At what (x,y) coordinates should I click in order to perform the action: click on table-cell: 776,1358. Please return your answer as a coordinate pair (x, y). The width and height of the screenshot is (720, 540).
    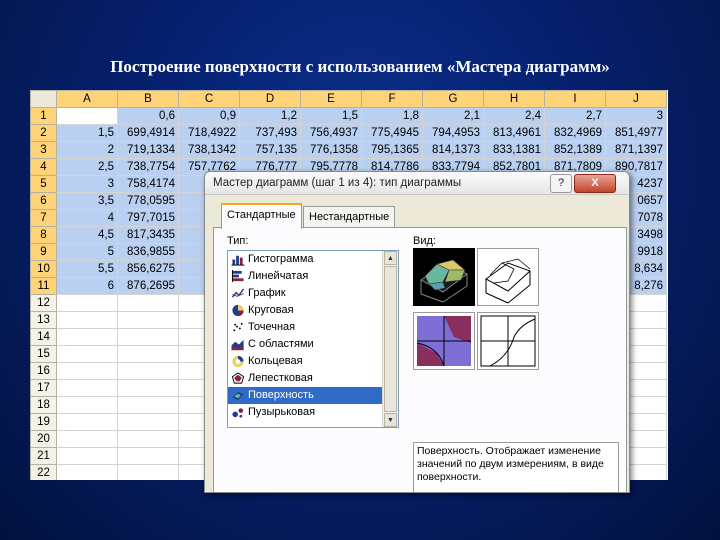
    Looking at the image, I should click on (331, 150).